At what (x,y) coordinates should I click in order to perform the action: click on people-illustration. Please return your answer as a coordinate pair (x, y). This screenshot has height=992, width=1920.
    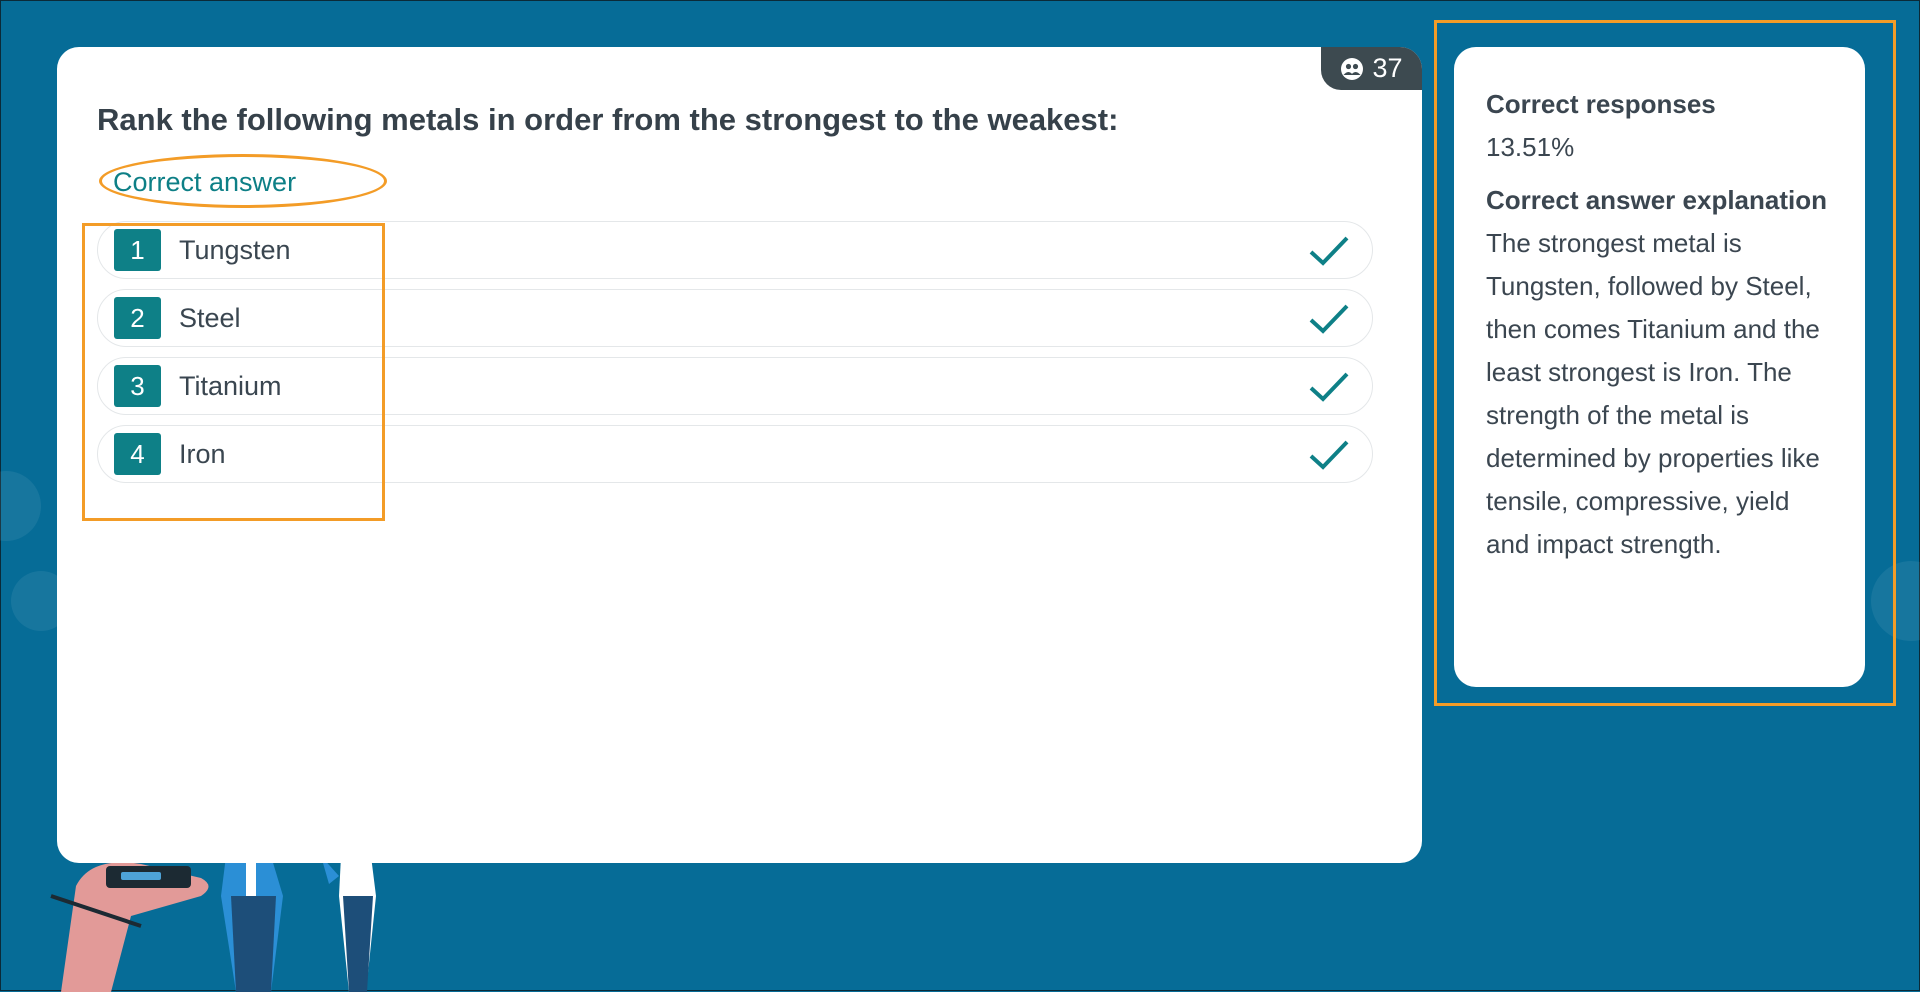
    Looking at the image, I should click on (213, 924).